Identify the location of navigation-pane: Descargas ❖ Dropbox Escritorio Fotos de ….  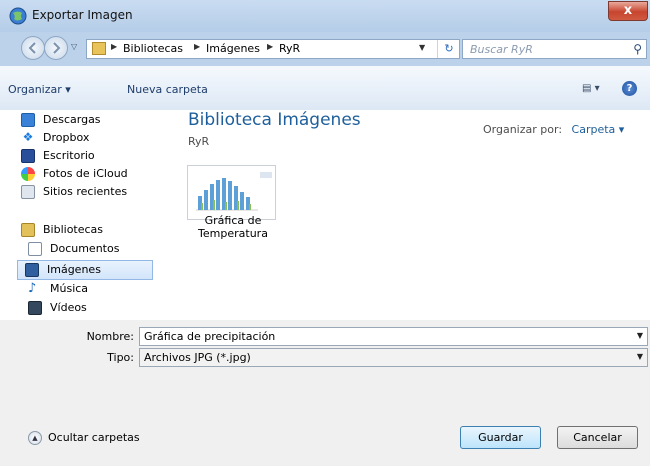
(88, 215).